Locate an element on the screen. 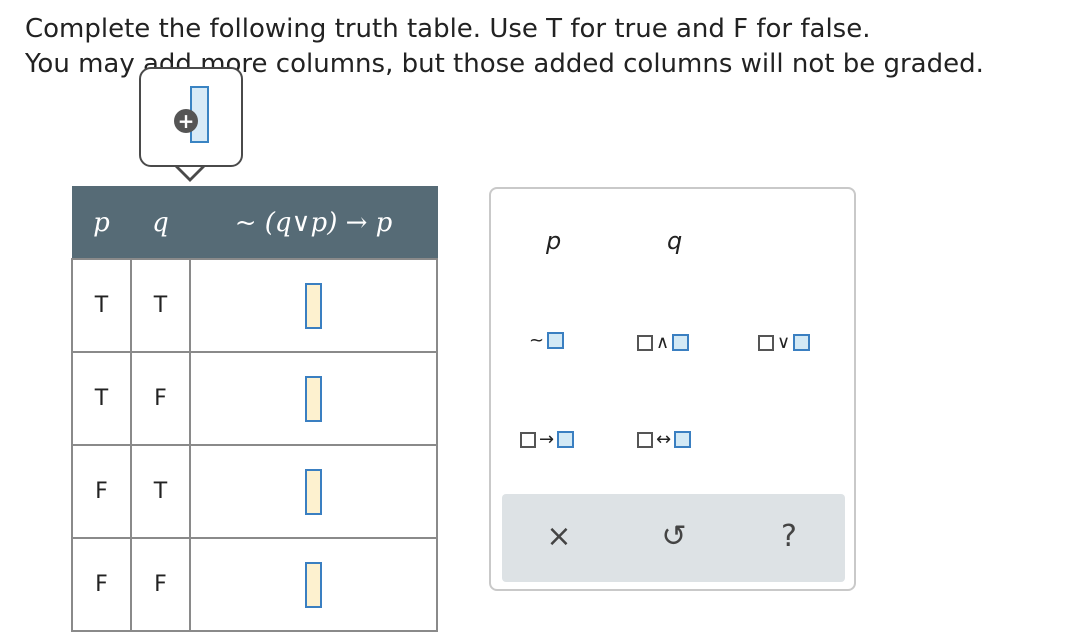 The height and width of the screenshot is (632, 1071). palette-variable-q: q is located at coordinates (674, 241).